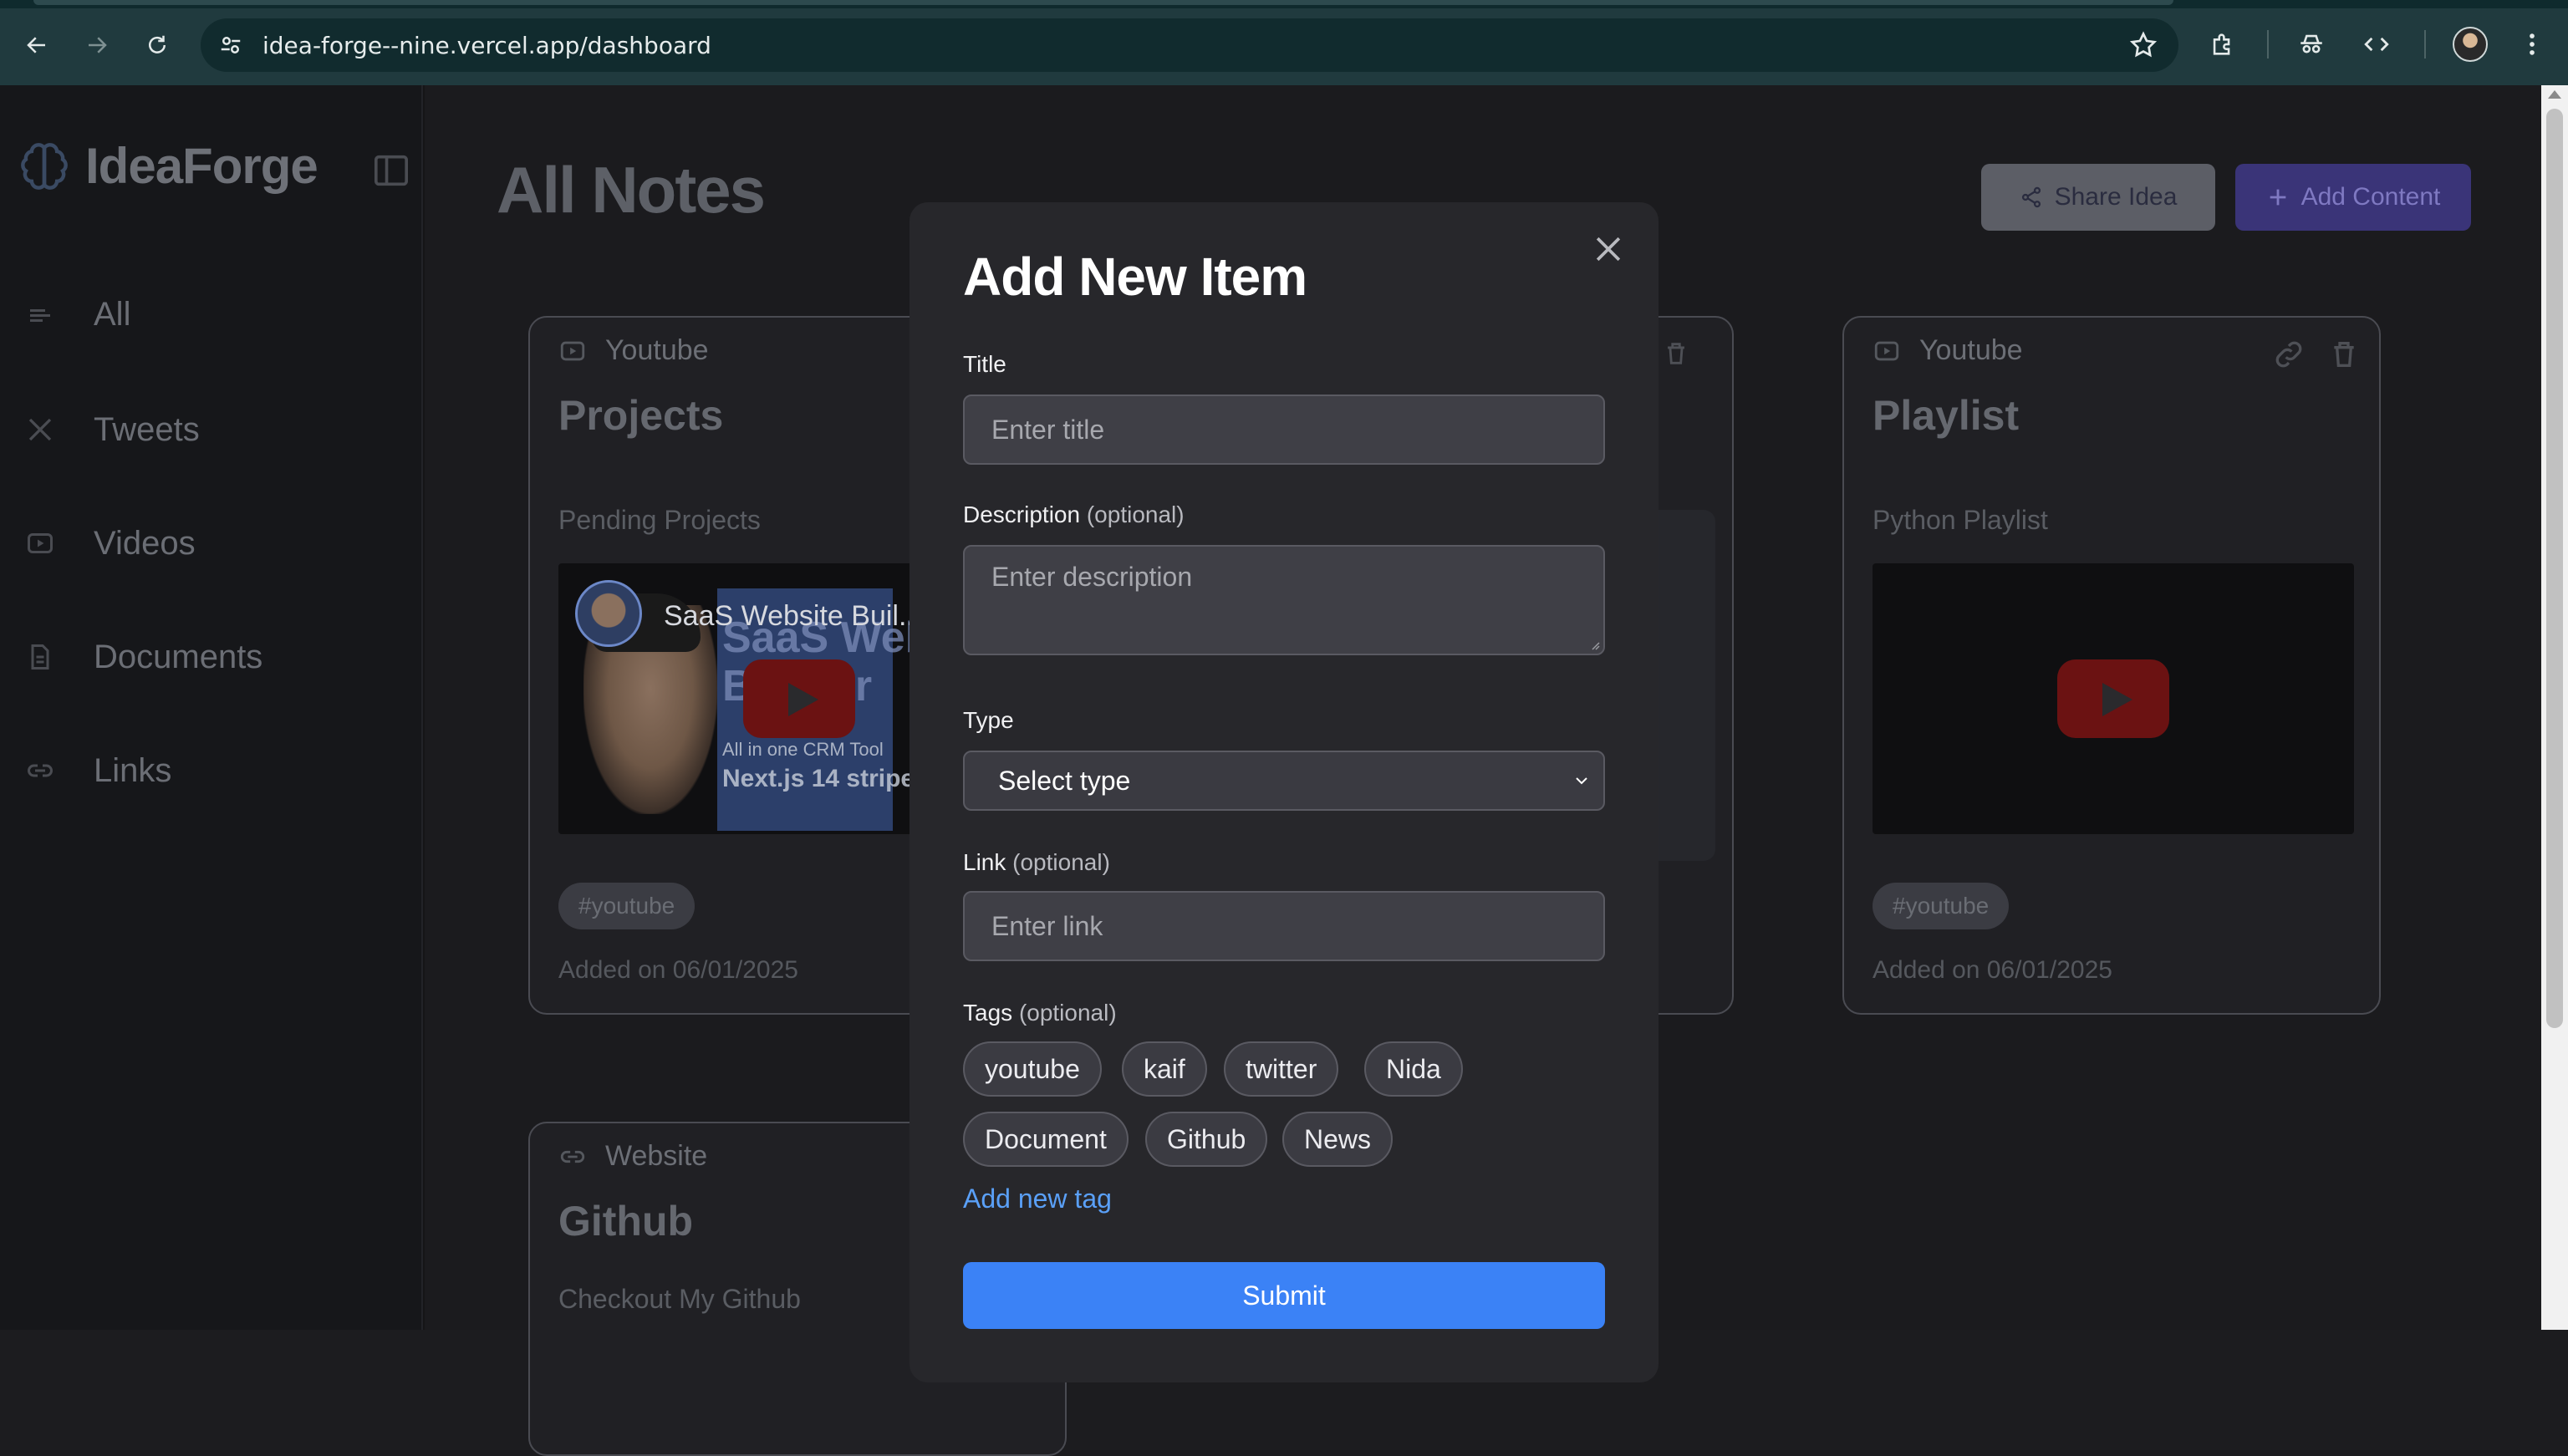  Describe the element at coordinates (77, 314) in the screenshot. I see `sidebar-item-all: All` at that location.